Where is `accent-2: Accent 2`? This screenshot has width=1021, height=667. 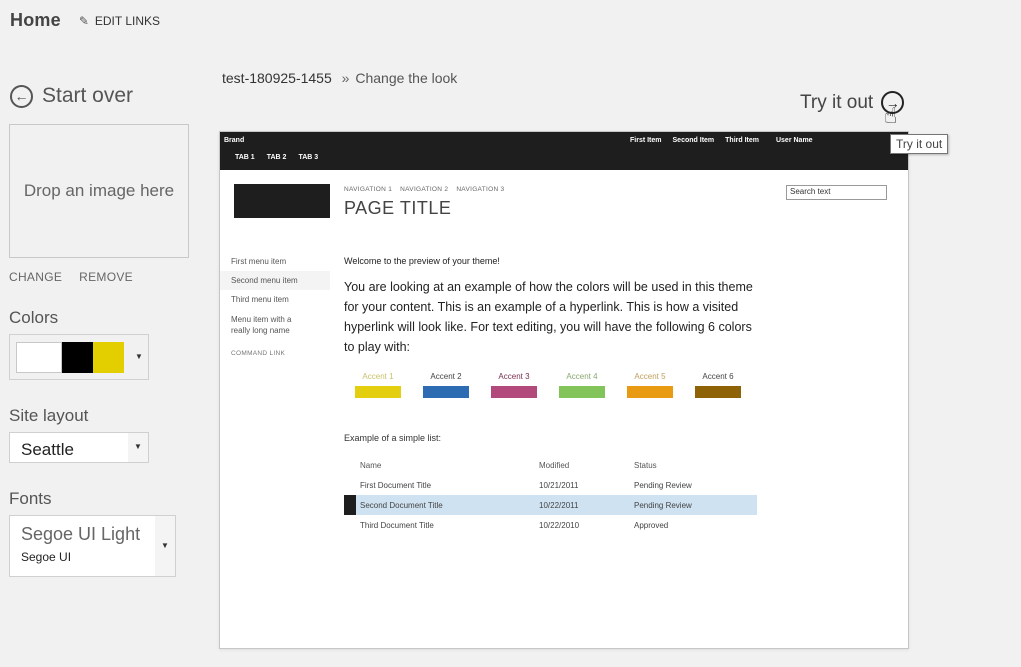
accent-2: Accent 2 is located at coordinates (446, 385).